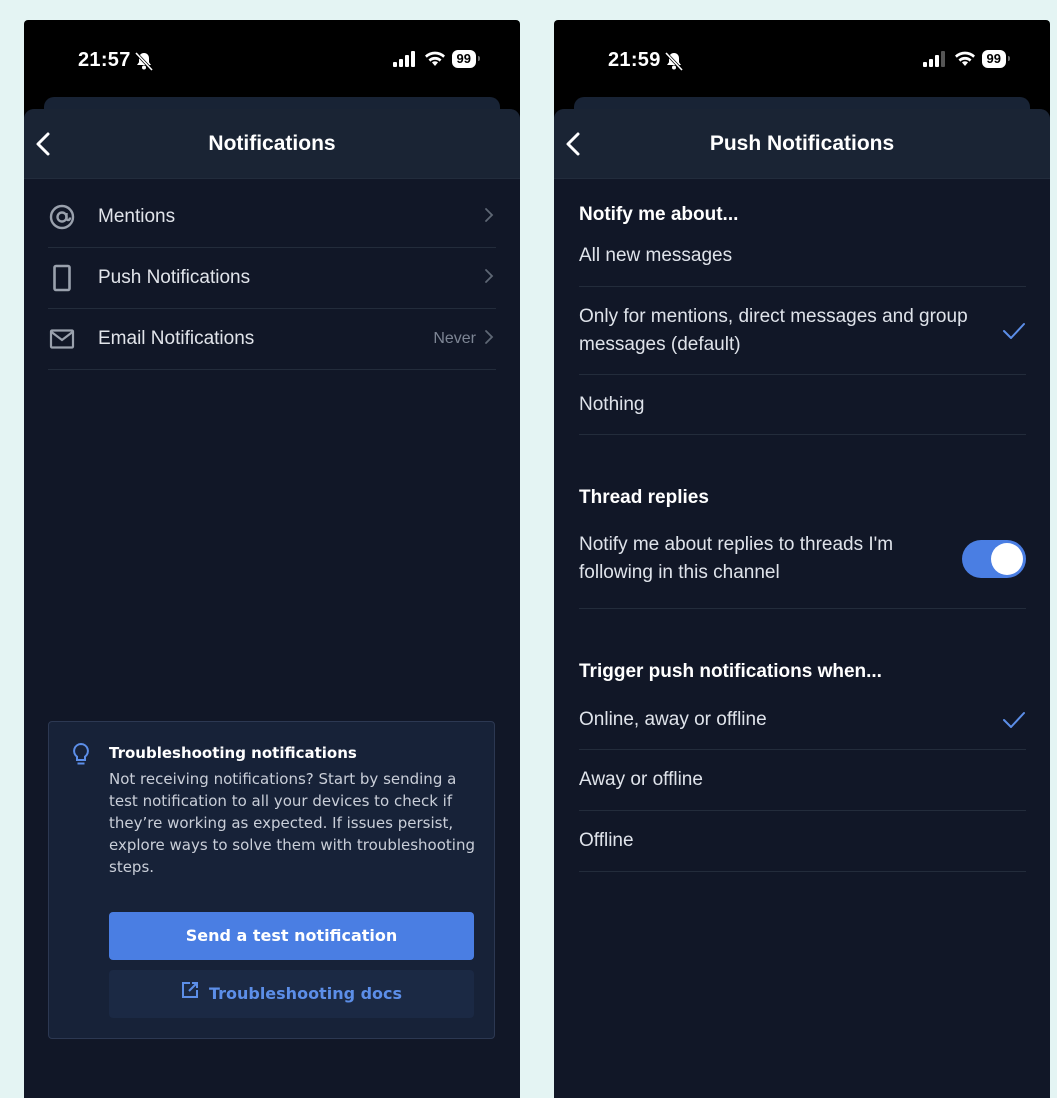 Image resolution: width=1057 pixels, height=1098 pixels. I want to click on toggle-knob, so click(1007, 558).